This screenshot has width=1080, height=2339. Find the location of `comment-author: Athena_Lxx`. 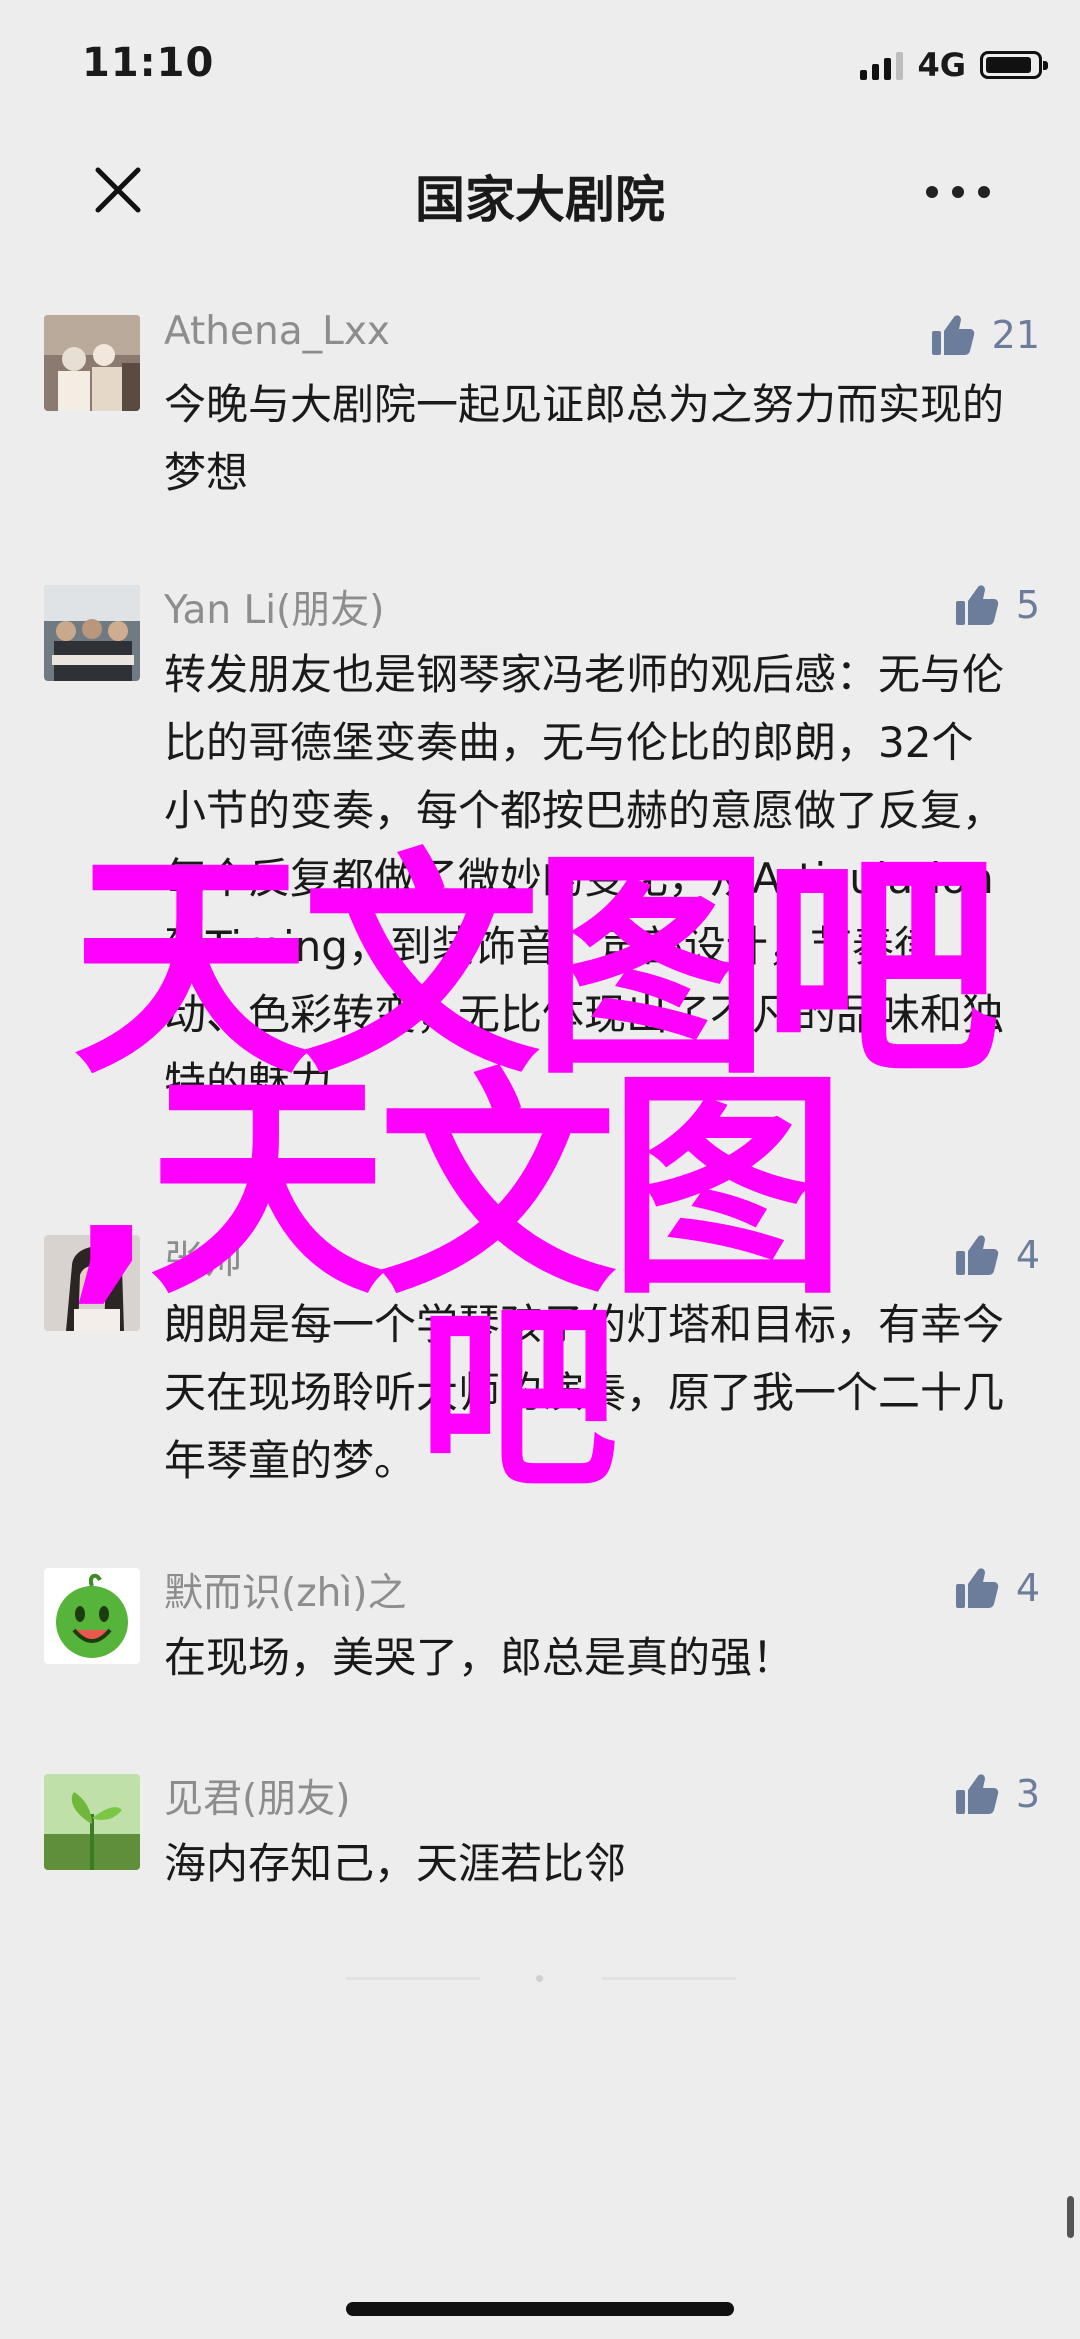

comment-author: Athena_Lxx is located at coordinates (277, 331).